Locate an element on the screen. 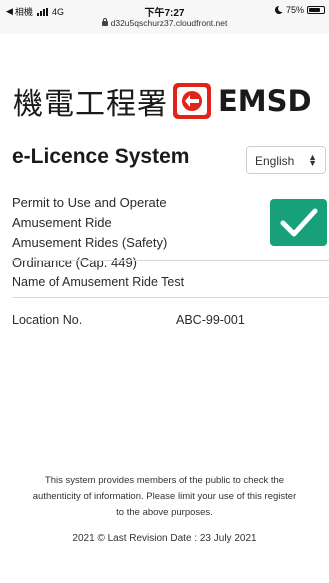 The height and width of the screenshot is (583, 329). location-value: ABC-99-001 is located at coordinates (210, 320).